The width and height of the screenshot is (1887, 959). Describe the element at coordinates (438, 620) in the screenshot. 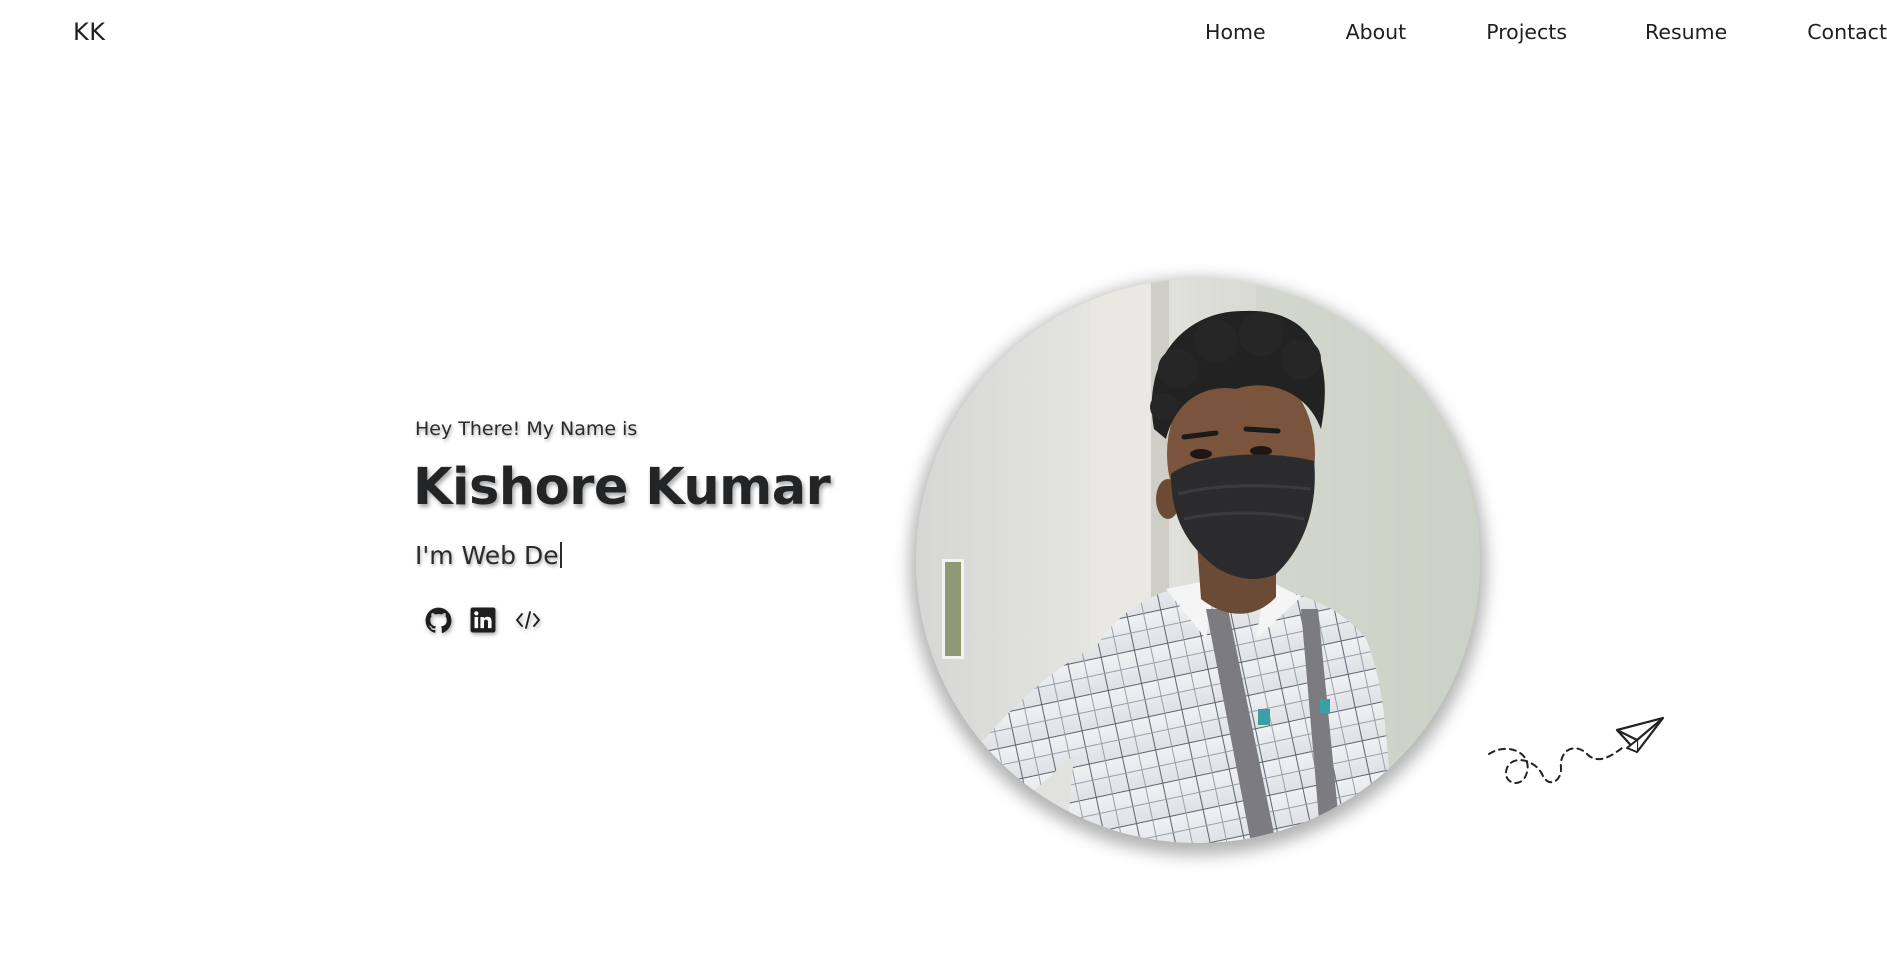

I see `github-icon` at that location.